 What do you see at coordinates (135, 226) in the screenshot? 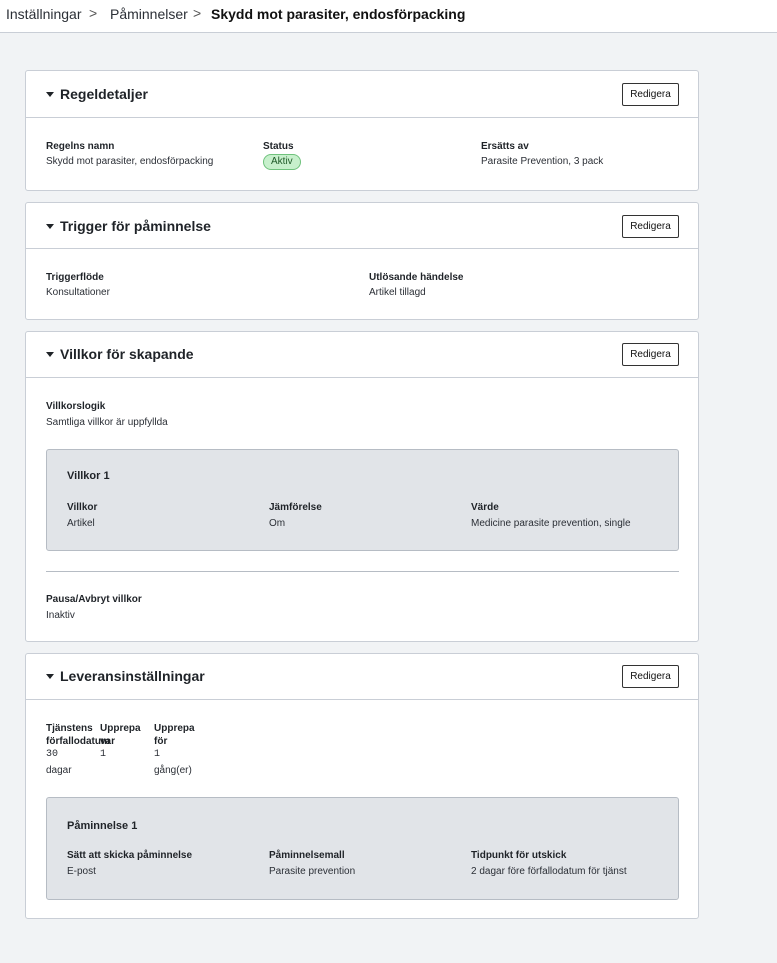
I see `trigger-title: Trigger för påminnelse` at bounding box center [135, 226].